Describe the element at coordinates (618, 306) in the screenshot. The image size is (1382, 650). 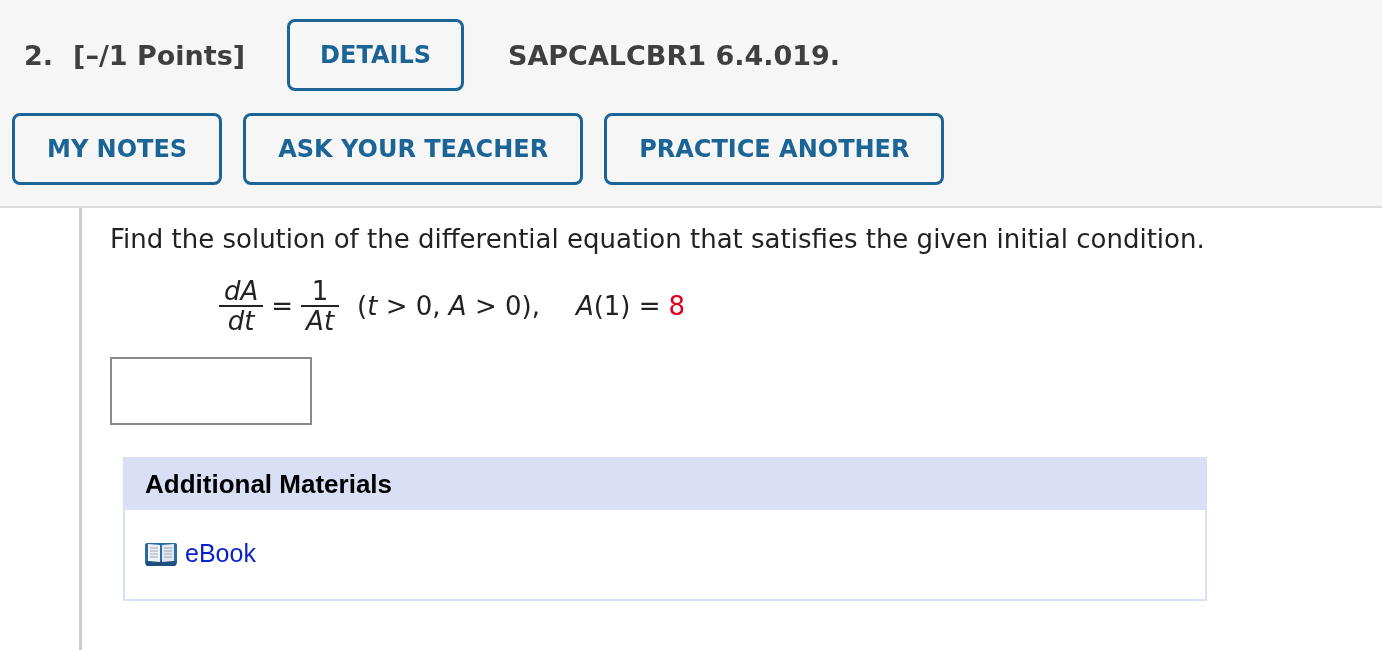
I see `initial-condition: A(1) =` at that location.